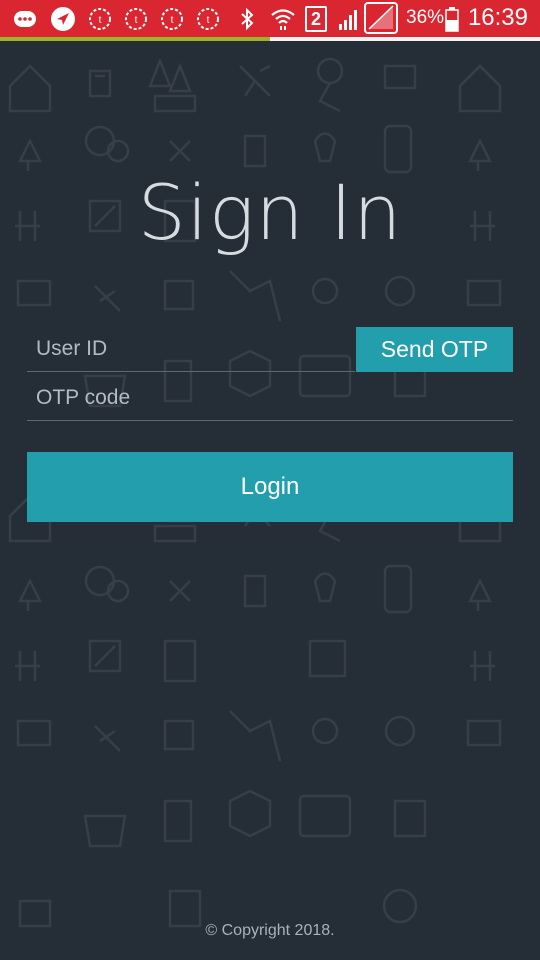  What do you see at coordinates (255, 151) in the screenshot?
I see `boot-icon` at bounding box center [255, 151].